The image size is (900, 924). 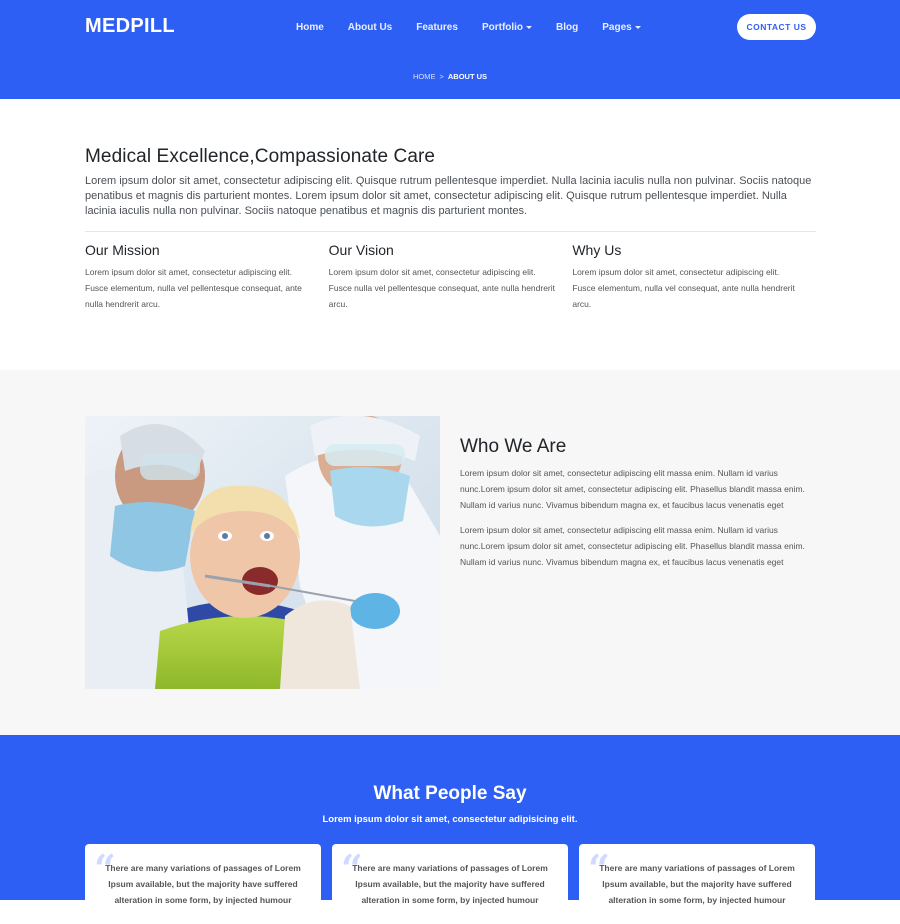 I want to click on nav-item-features: Features, so click(x=437, y=27).